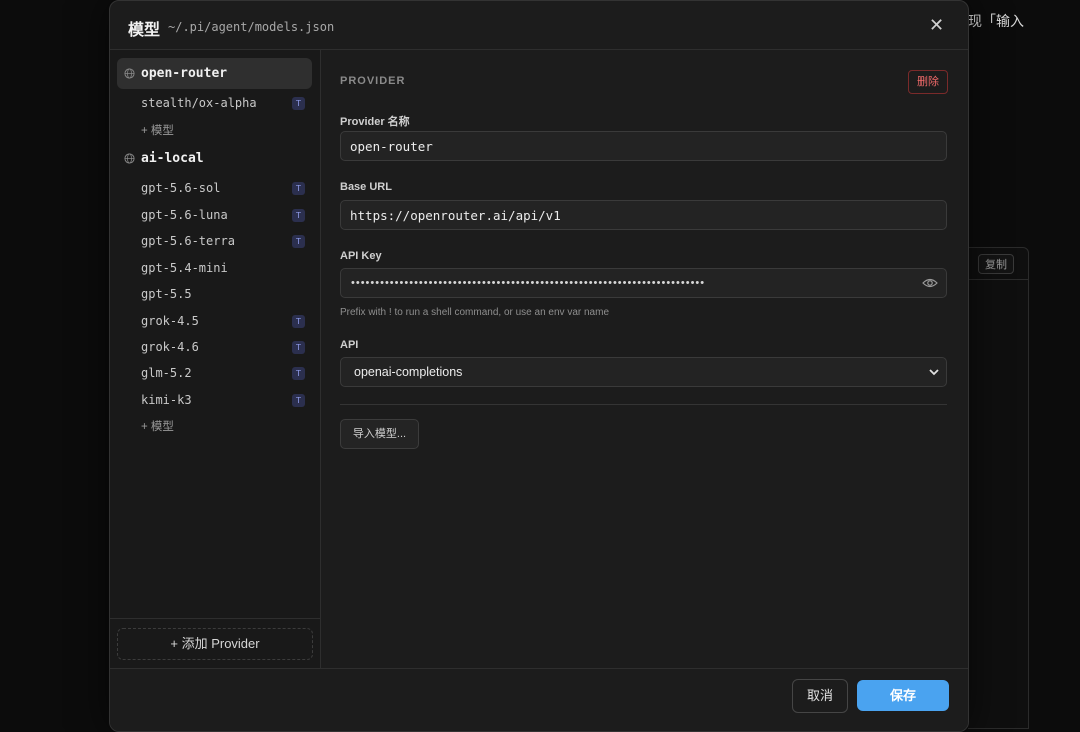  Describe the element at coordinates (930, 283) in the screenshot. I see `eye-icon` at that location.